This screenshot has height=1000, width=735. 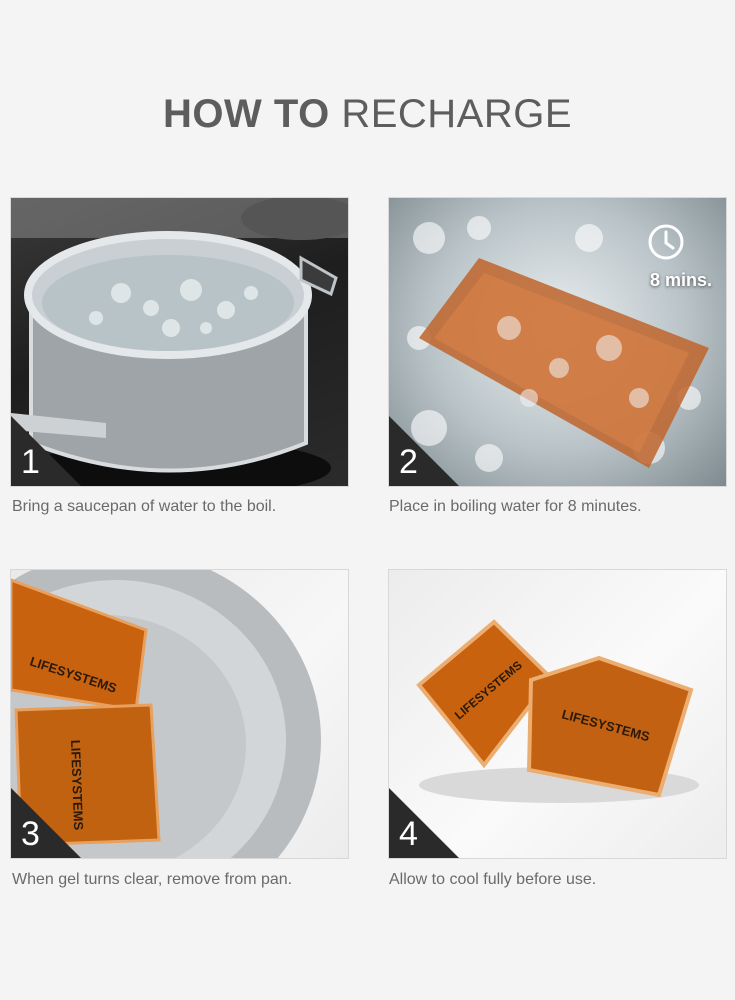 What do you see at coordinates (515, 506) in the screenshot?
I see `step-2-caption: Place in boiling water for 8 minutes.` at bounding box center [515, 506].